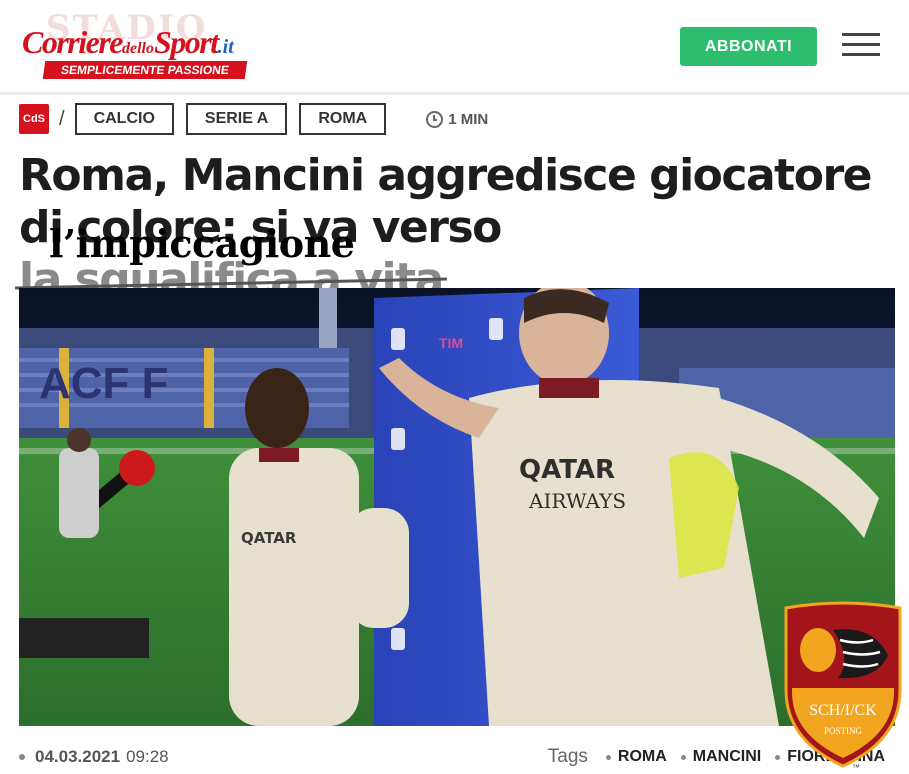 This screenshot has height=774, width=909. Describe the element at coordinates (727, 756) in the screenshot. I see `tag-mancini-label: MANCINI` at that location.